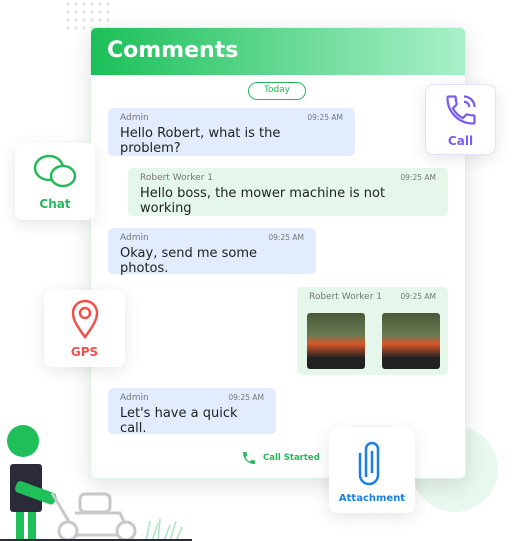  Describe the element at coordinates (460, 109) in the screenshot. I see `phone-call-icon` at that location.